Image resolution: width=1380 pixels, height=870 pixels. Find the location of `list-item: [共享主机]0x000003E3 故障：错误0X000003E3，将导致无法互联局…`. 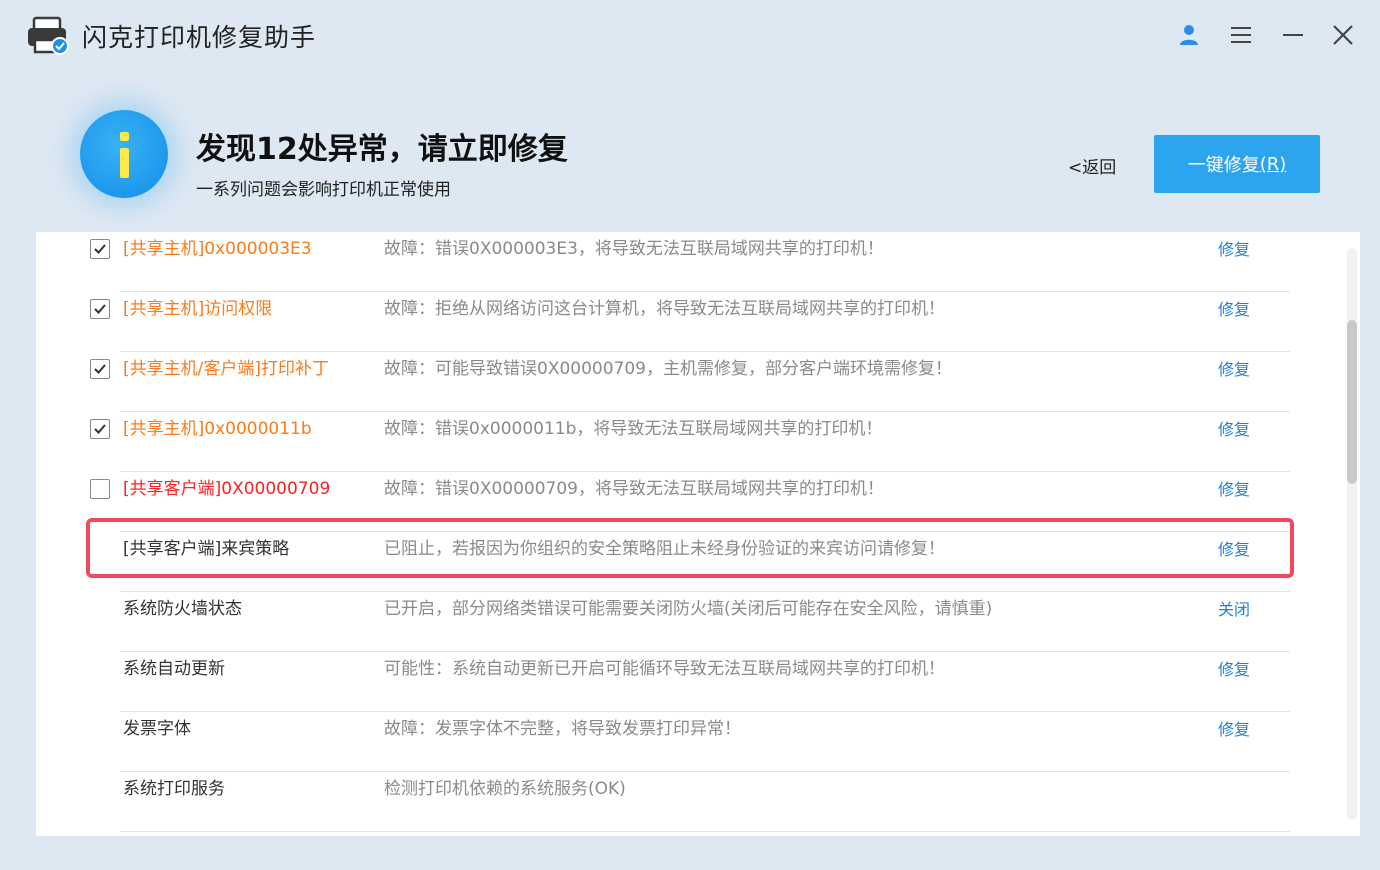

list-item: [共享主机]0x000003E3 故障：错误0X000003E3，将导致无法互联局… is located at coordinates (663, 262).